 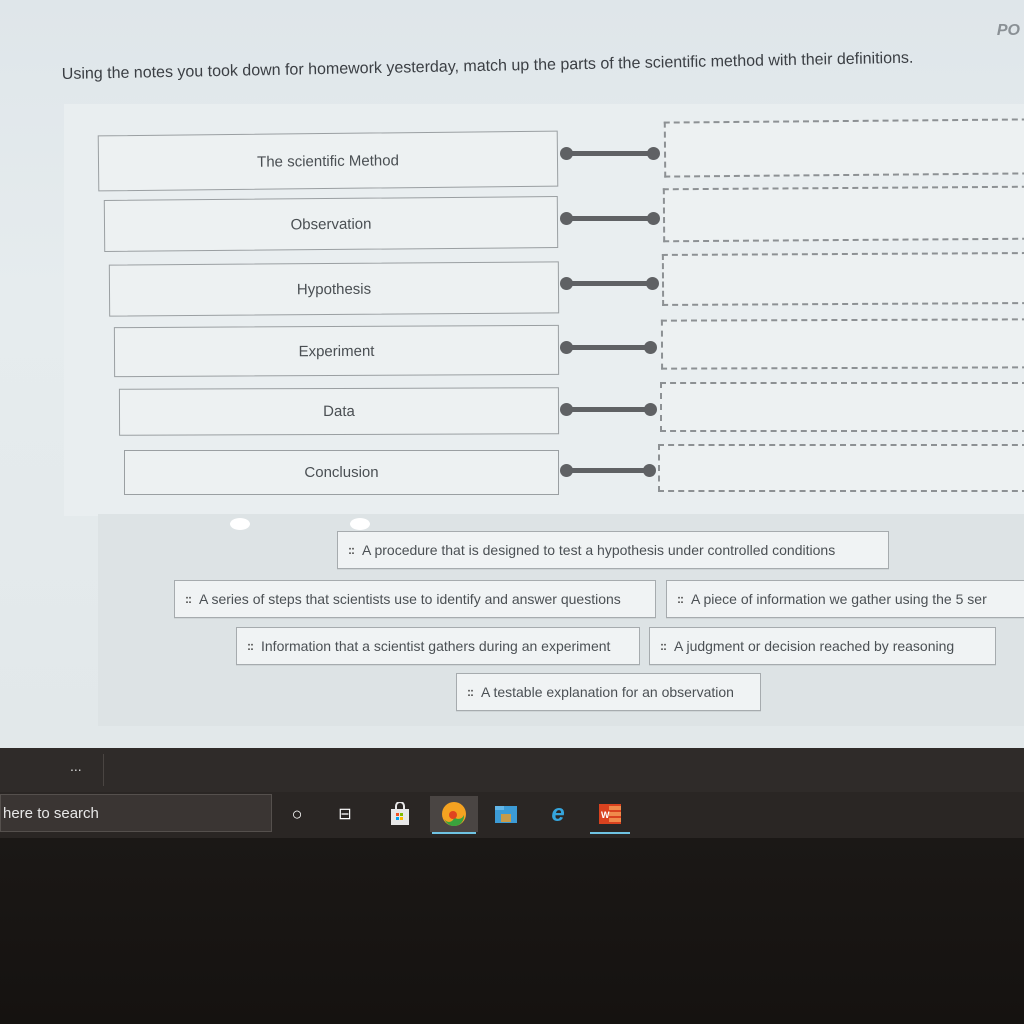 I want to click on term-box: Observation, so click(x=331, y=224).